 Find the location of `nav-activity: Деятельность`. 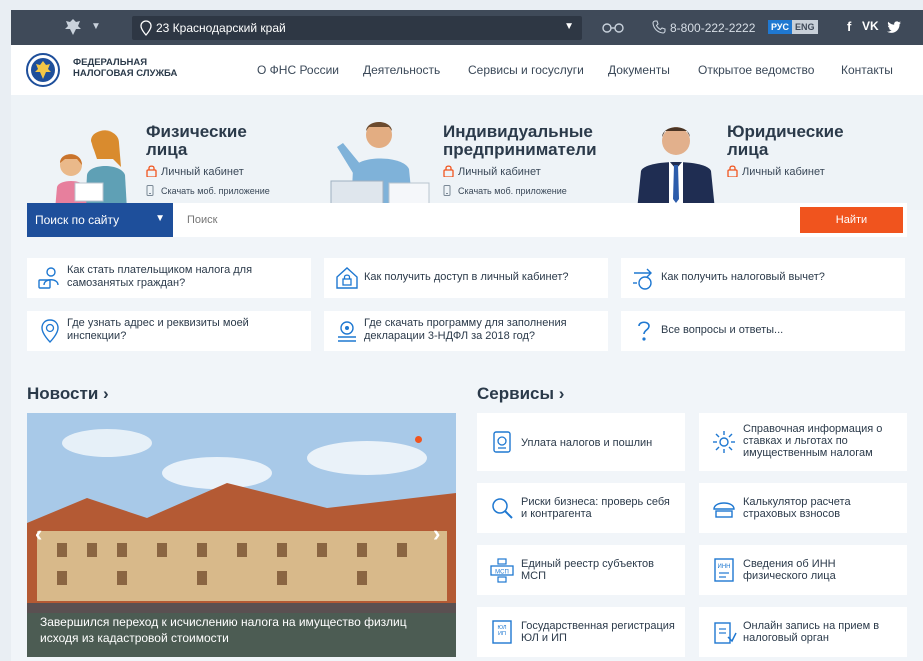

nav-activity: Деятельность is located at coordinates (401, 70).